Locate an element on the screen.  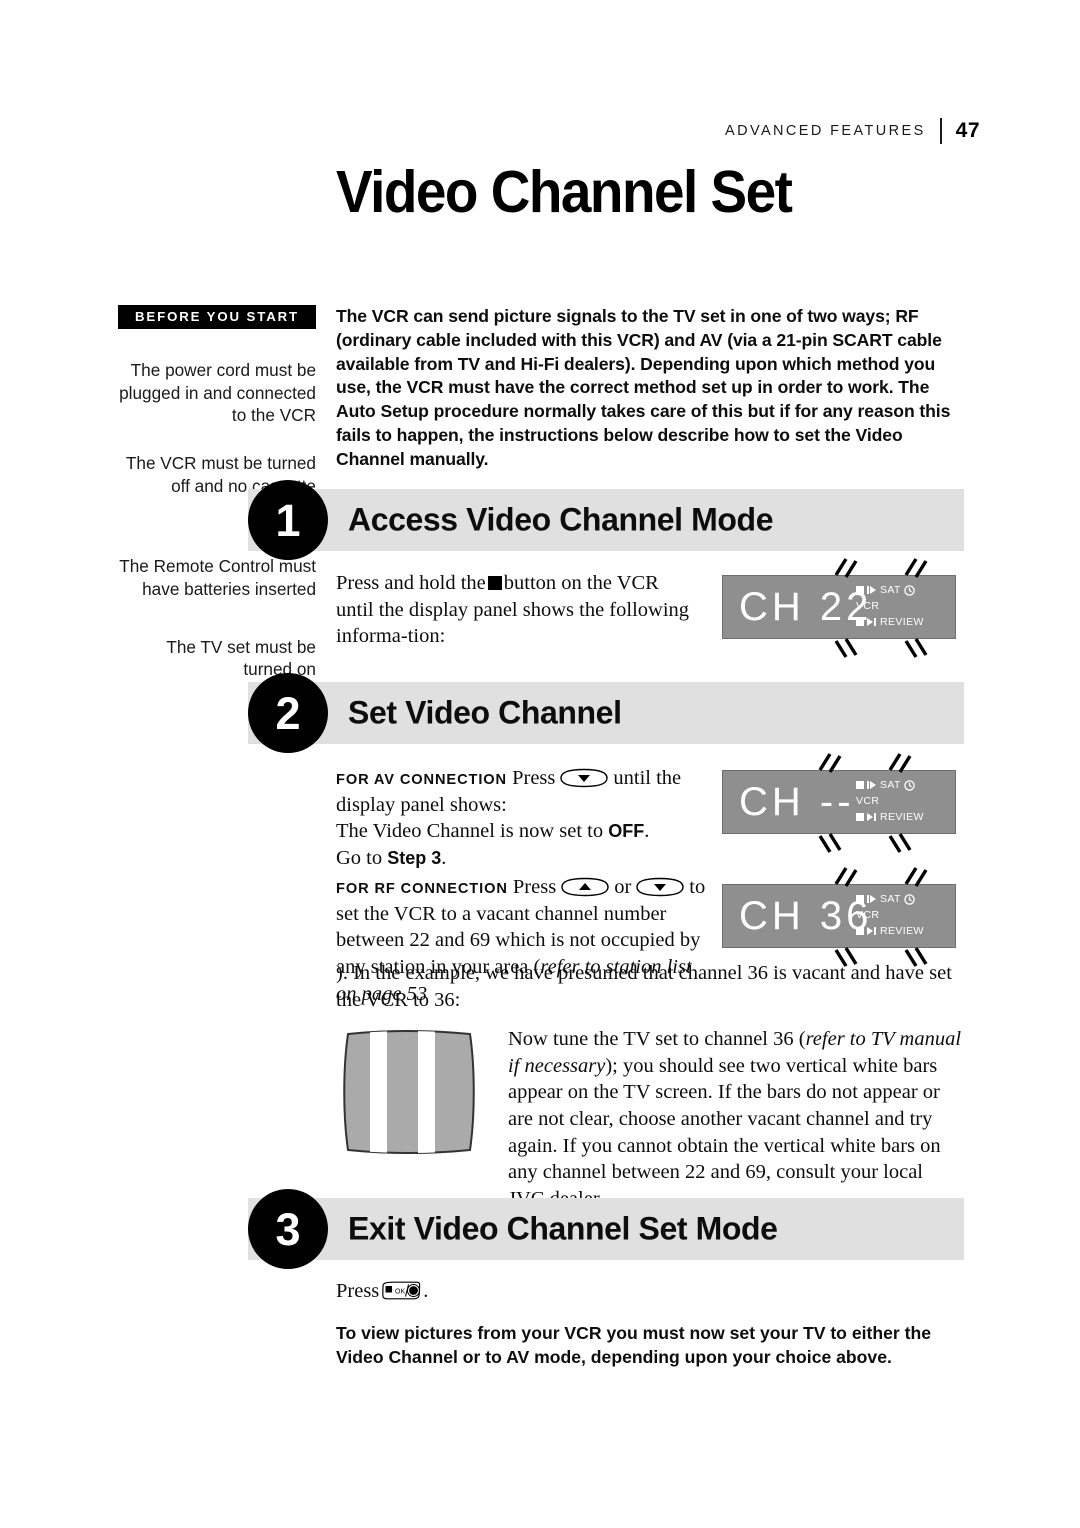
step-3-instruction: Press OK. is located at coordinates (536, 1291).